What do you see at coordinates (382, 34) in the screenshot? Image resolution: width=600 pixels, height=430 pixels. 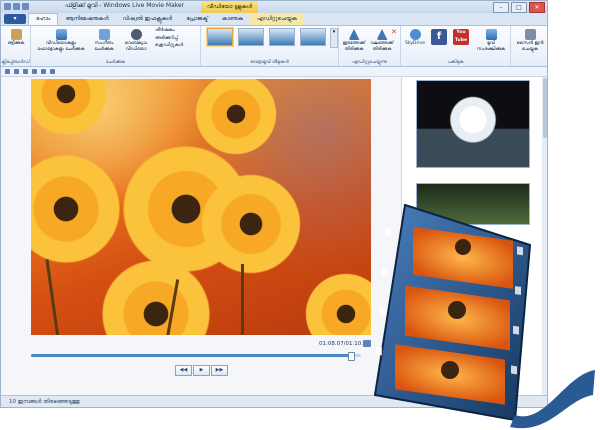 I see `rotate-right-icon` at bounding box center [382, 34].